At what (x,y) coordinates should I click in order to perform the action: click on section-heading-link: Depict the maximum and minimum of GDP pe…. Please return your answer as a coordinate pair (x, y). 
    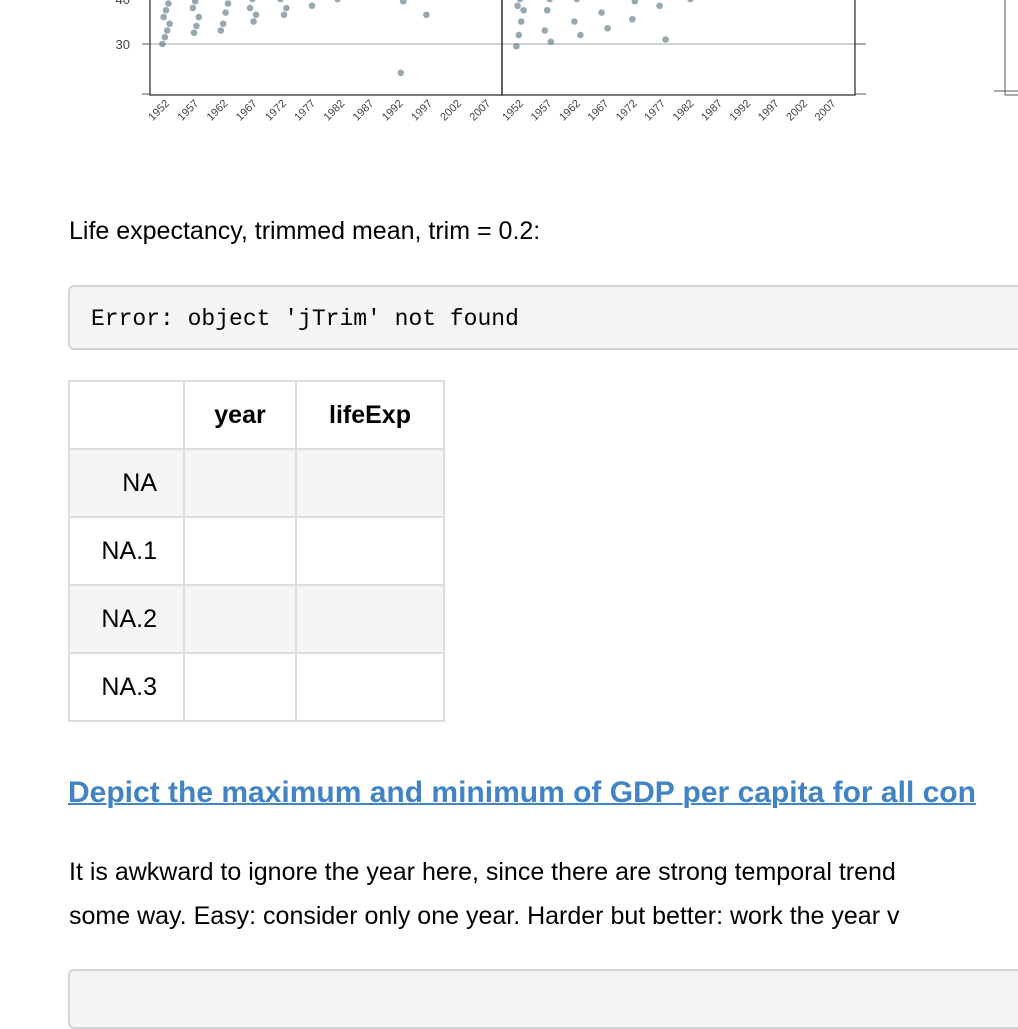
    Looking at the image, I should click on (522, 793).